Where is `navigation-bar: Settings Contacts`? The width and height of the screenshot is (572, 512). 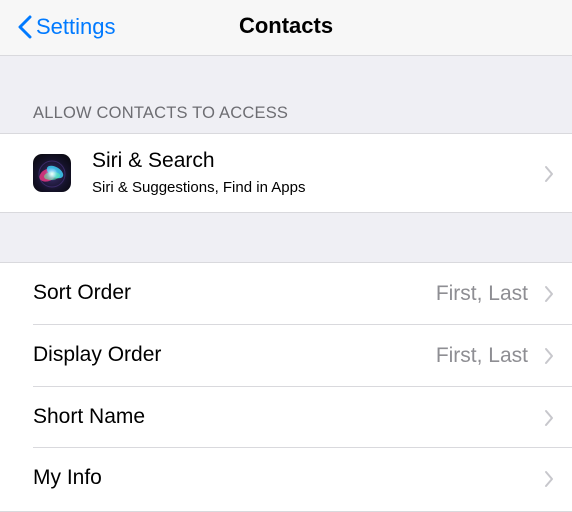 navigation-bar: Settings Contacts is located at coordinates (286, 28).